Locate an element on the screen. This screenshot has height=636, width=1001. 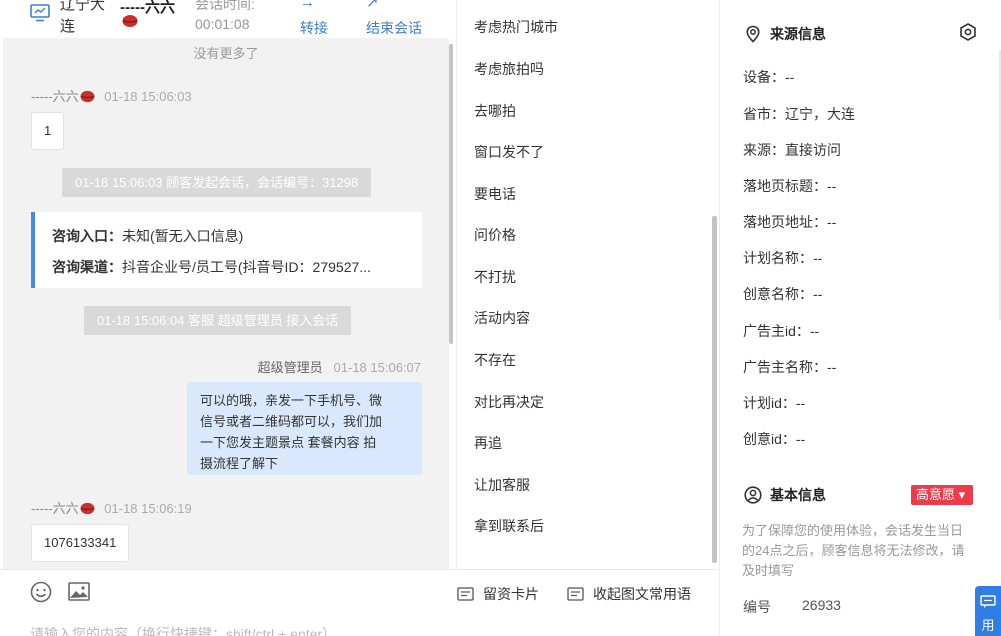
source-info-row: 设备：-- is located at coordinates (769, 77).